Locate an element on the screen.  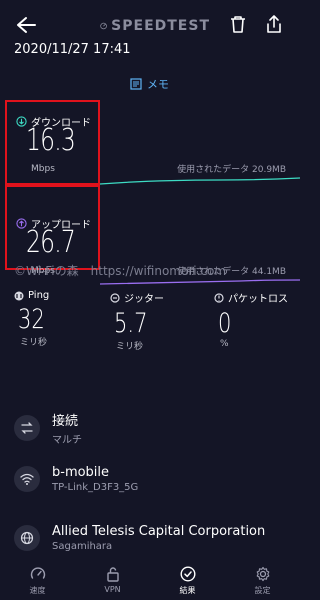
jitter-header: ジッター is located at coordinates (155, 297).